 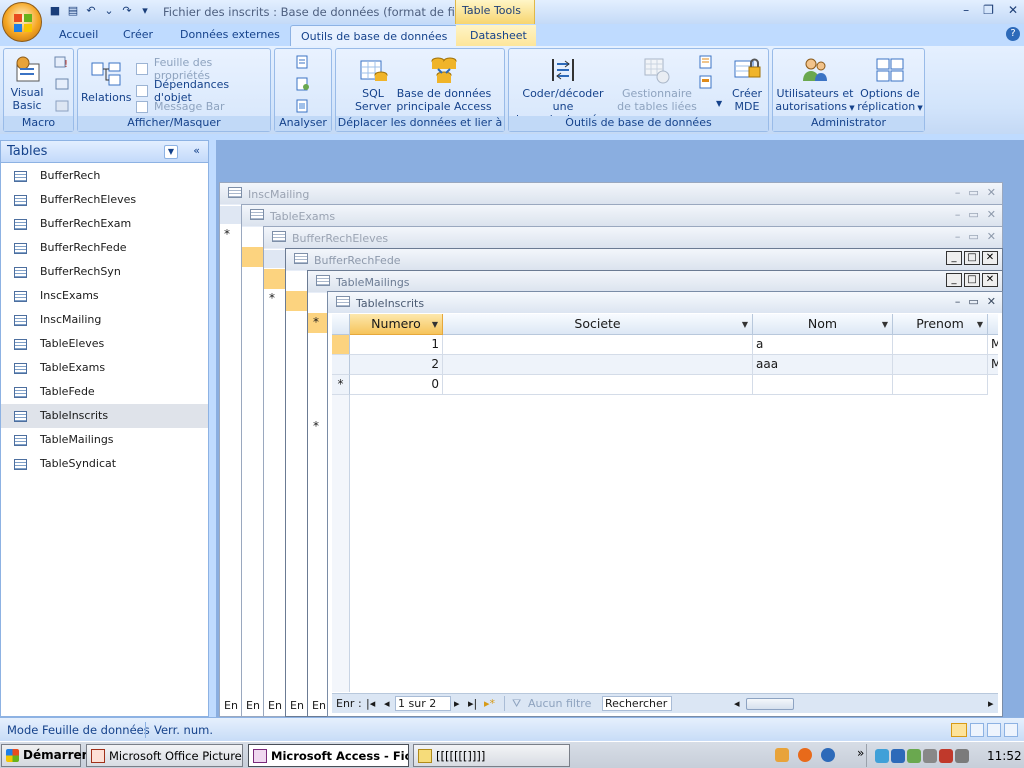 What do you see at coordinates (988, 10) in the screenshot?
I see `restore-icon: ❐` at bounding box center [988, 10].